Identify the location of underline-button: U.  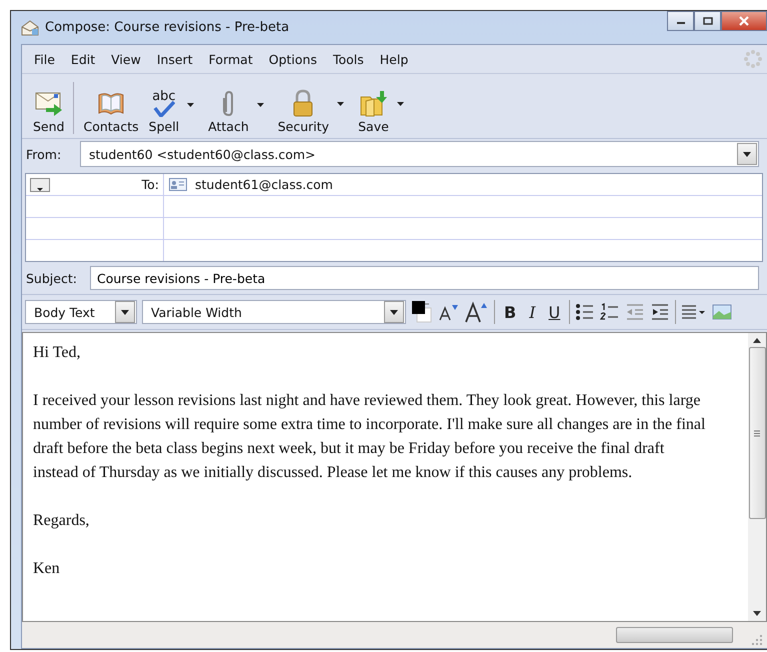
(554, 312).